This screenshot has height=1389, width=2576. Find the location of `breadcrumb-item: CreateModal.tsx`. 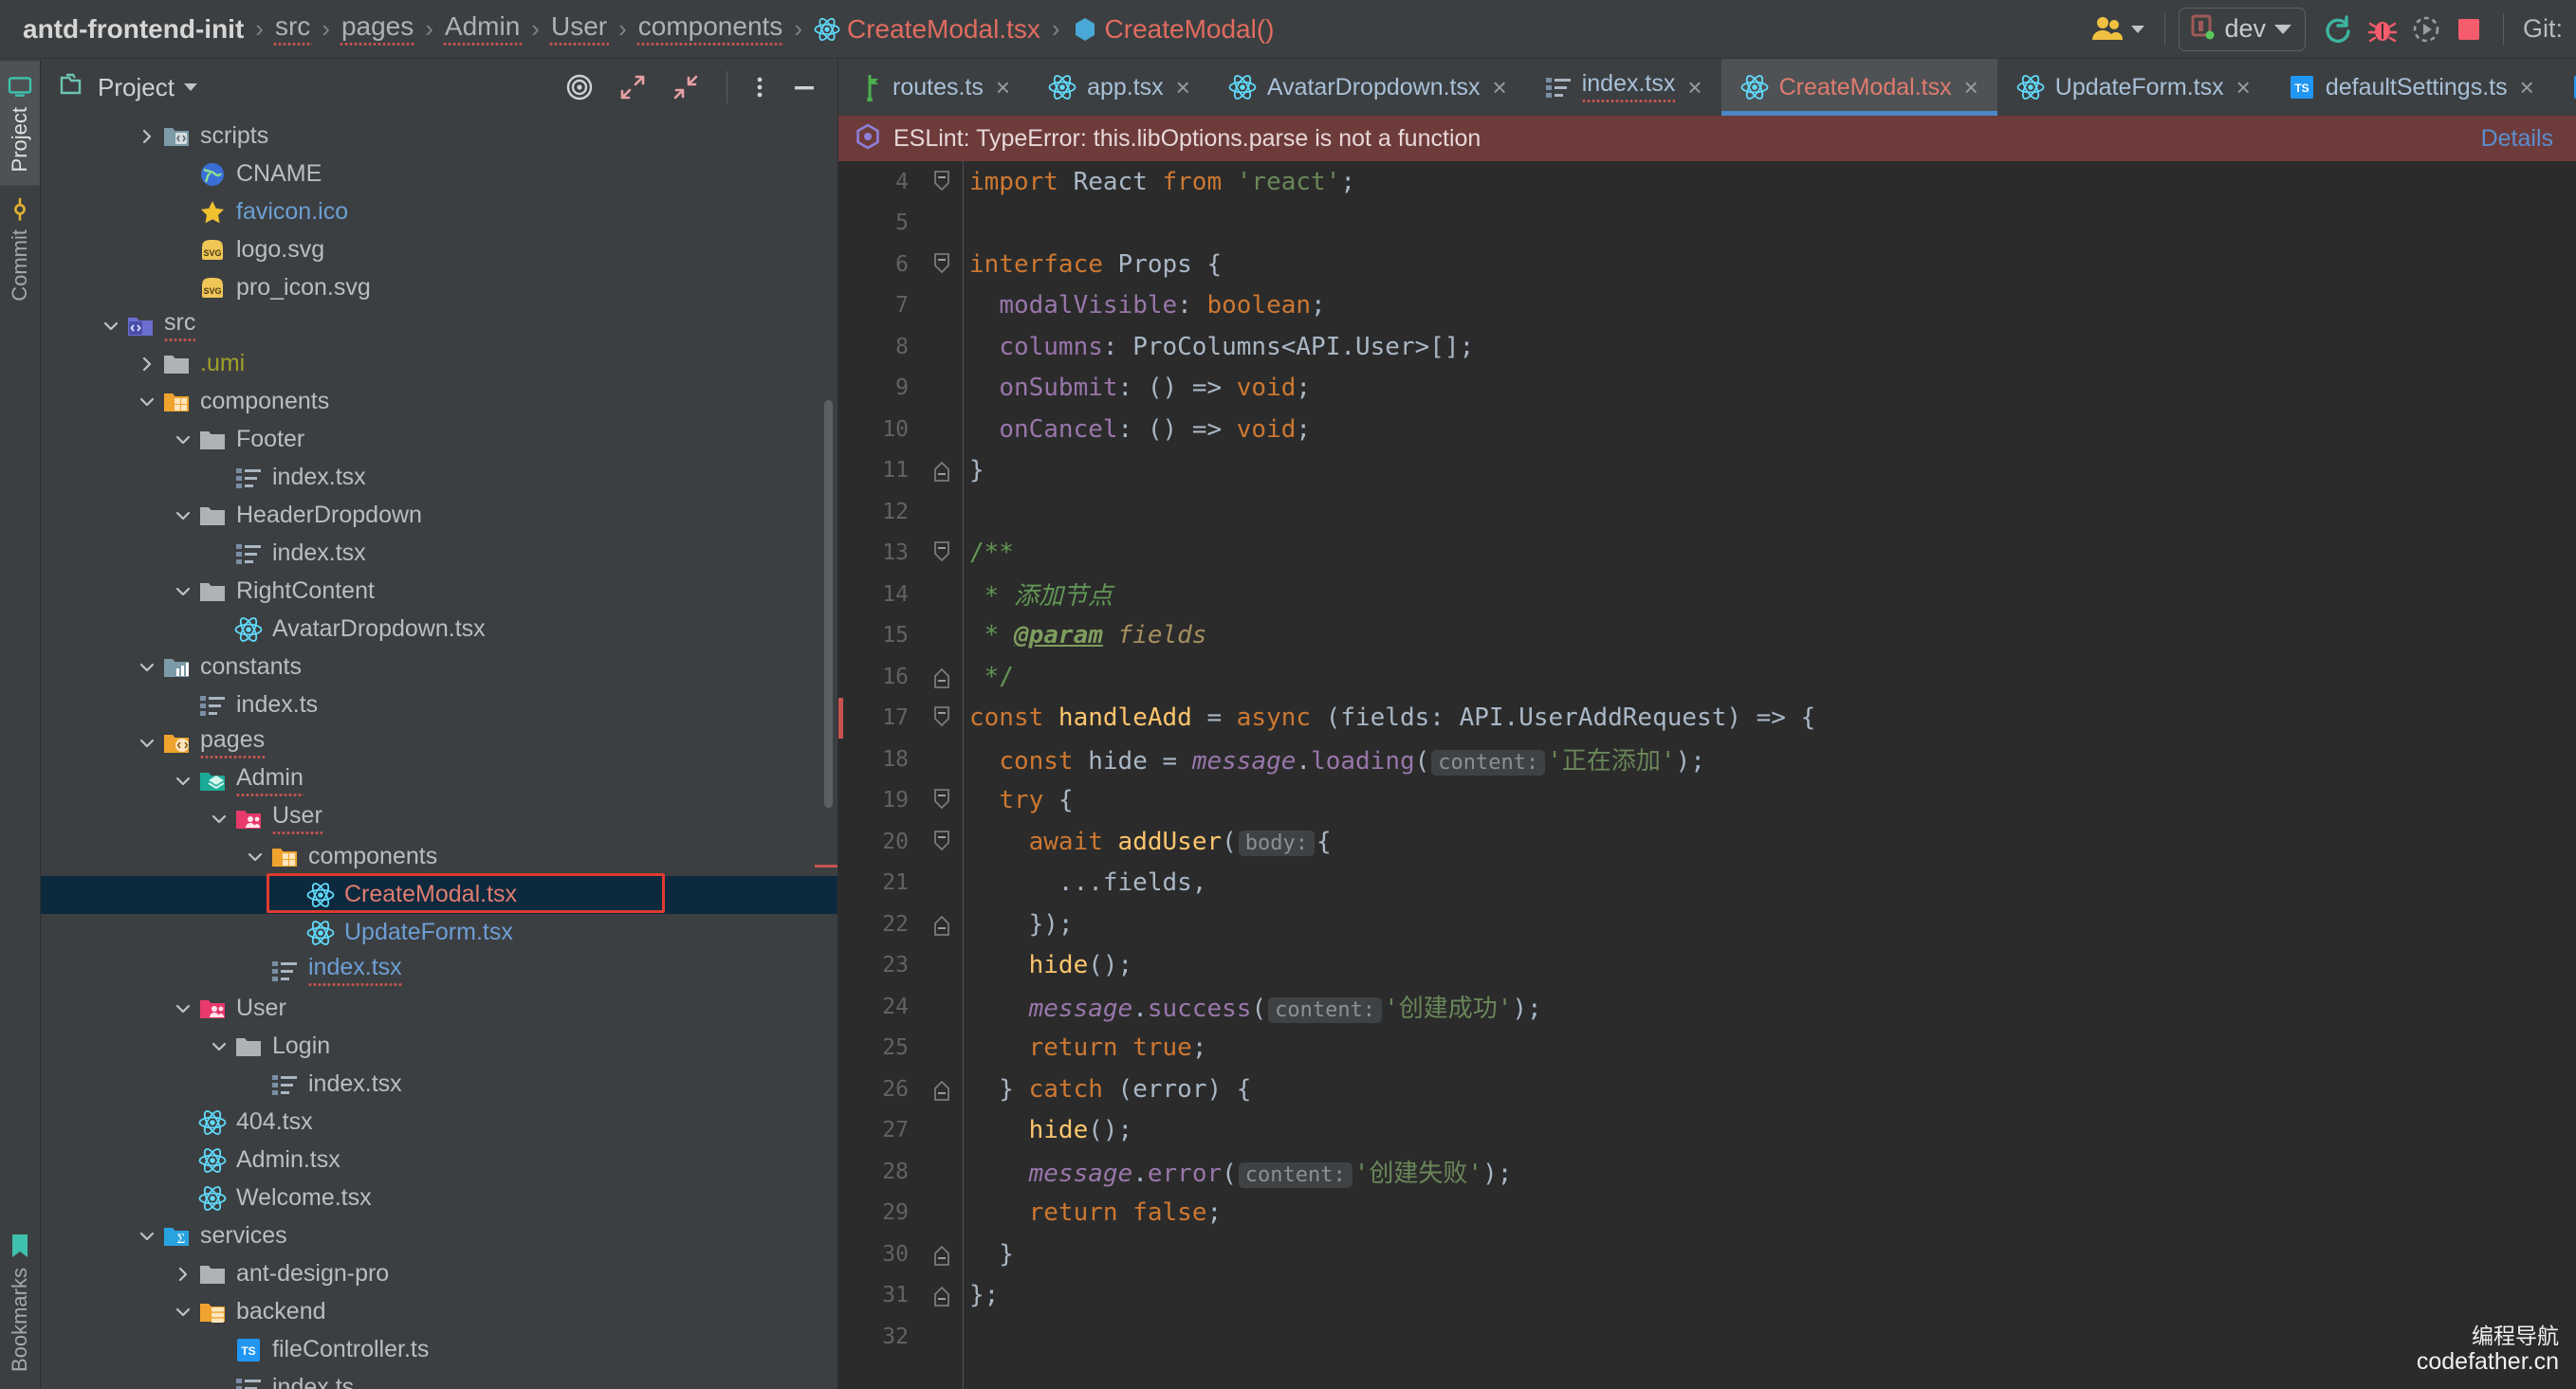

breadcrumb-item: CreateModal.tsx is located at coordinates (927, 29).